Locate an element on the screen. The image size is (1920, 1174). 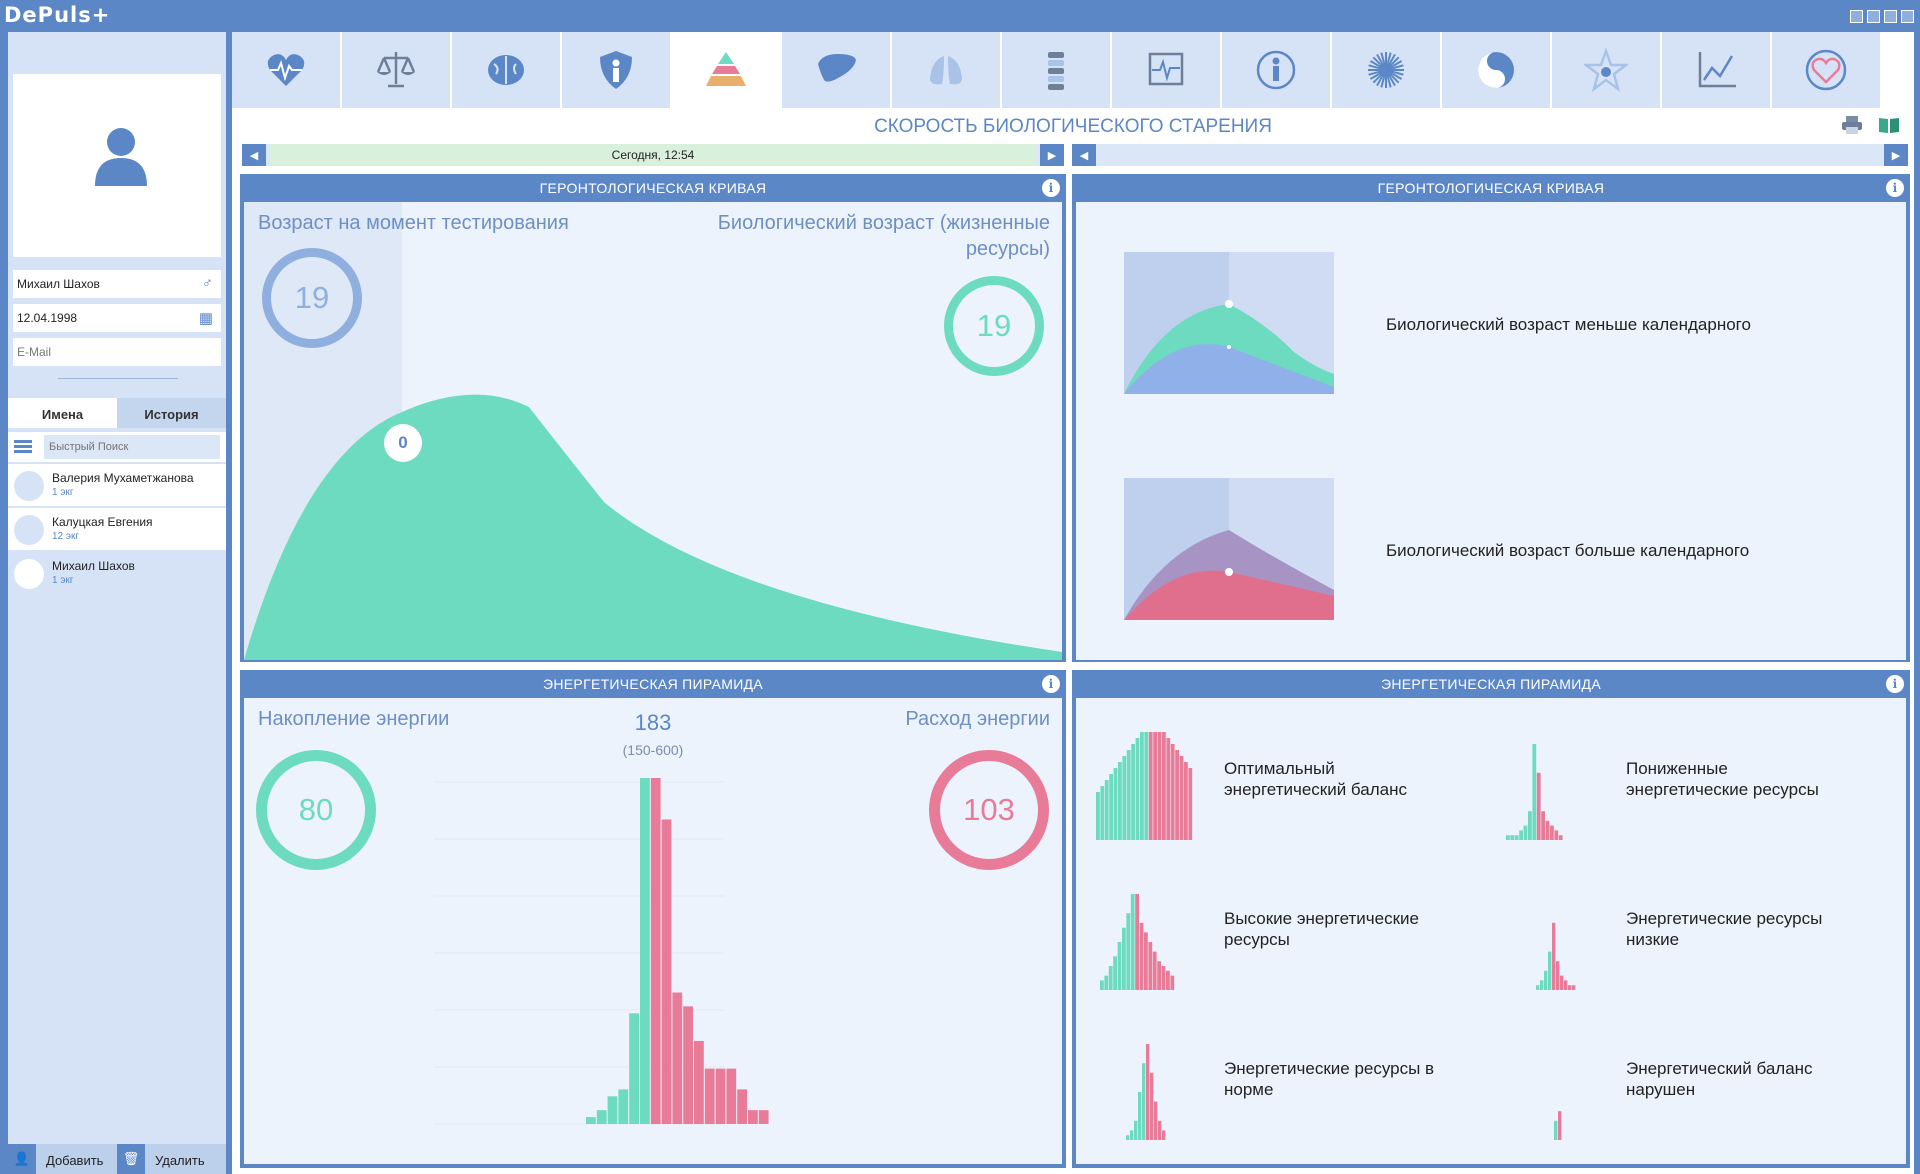
window-controls is located at coordinates (1882, 16).